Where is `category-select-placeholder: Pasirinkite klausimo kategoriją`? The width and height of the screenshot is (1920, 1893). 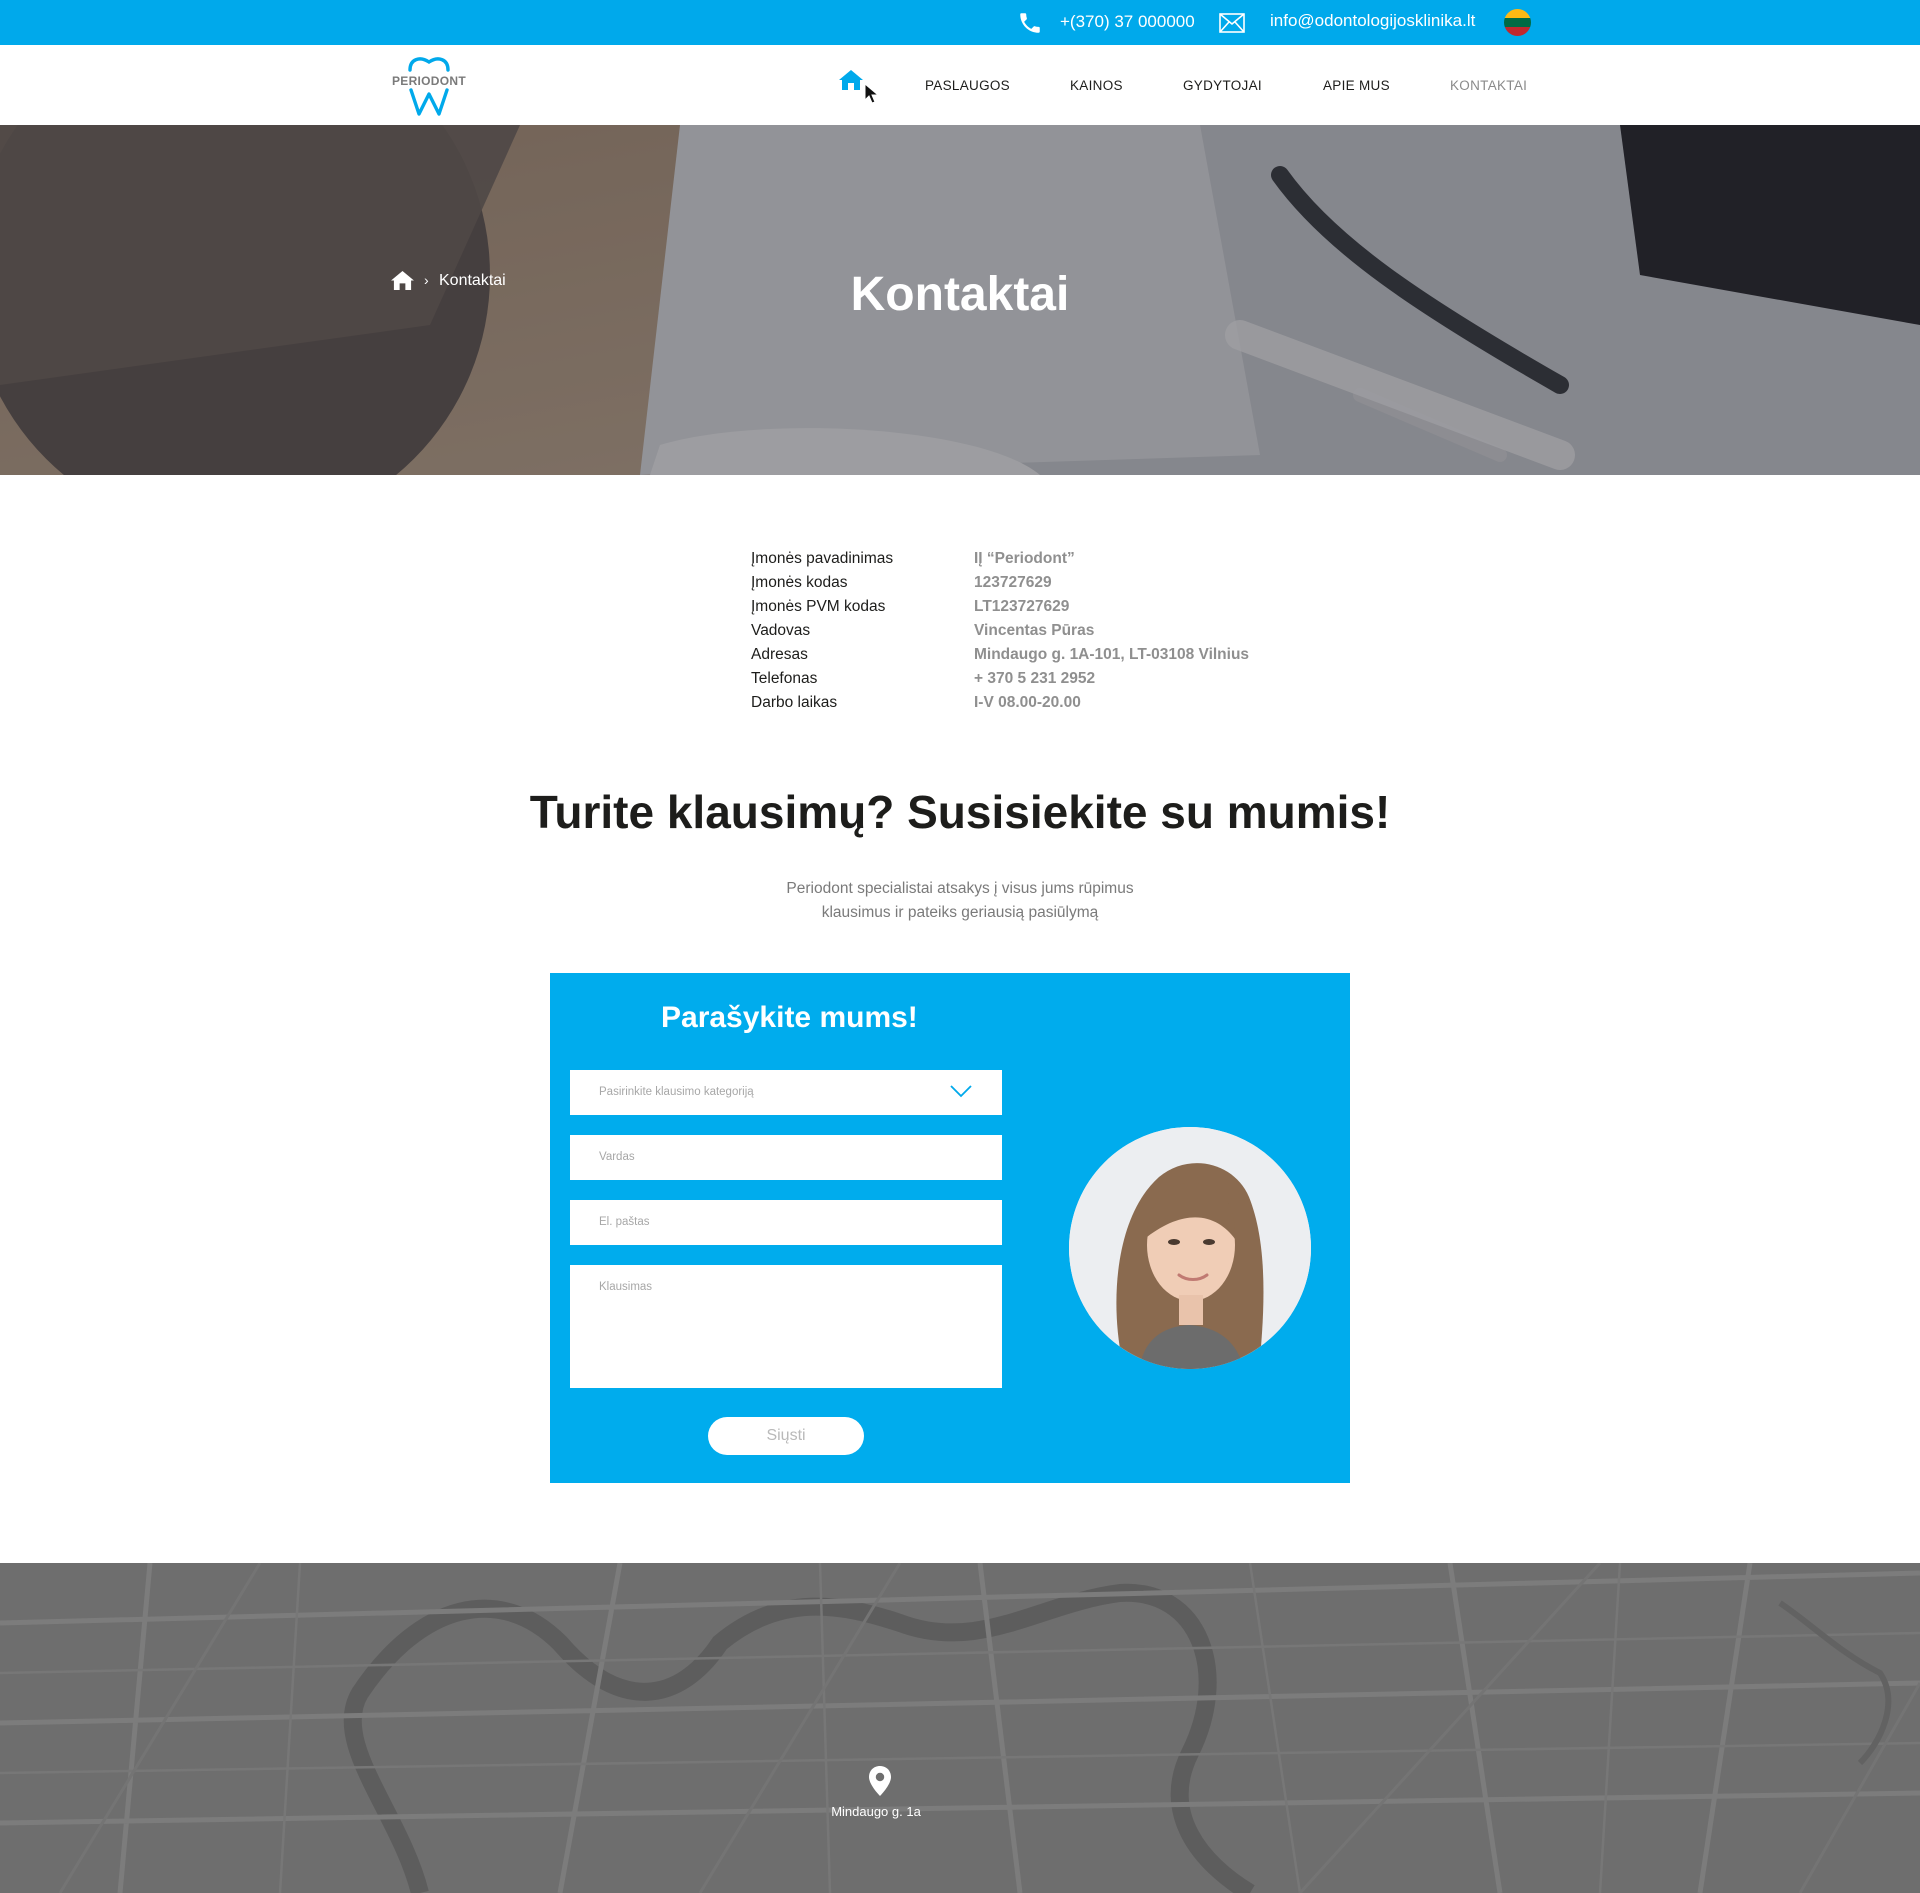
category-select-placeholder: Pasirinkite klausimo kategoriją is located at coordinates (676, 1092).